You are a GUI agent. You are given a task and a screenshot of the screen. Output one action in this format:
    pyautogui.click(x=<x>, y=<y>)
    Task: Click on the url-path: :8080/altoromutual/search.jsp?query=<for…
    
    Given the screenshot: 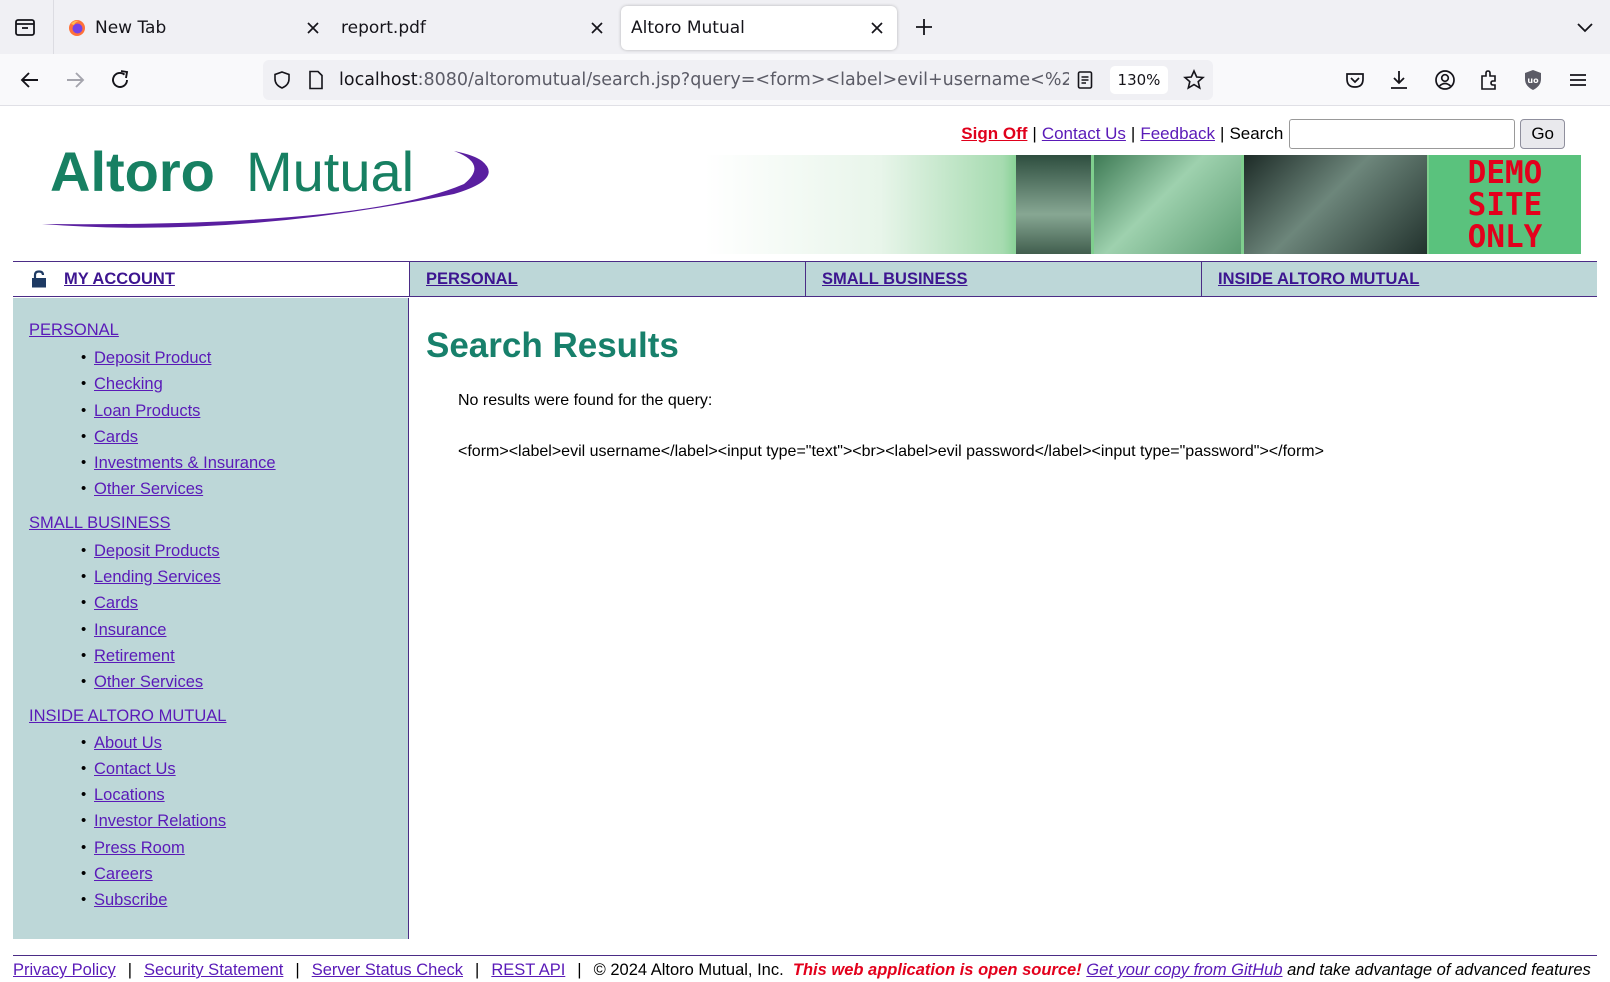 What is the action you would take?
    pyautogui.click(x=743, y=80)
    